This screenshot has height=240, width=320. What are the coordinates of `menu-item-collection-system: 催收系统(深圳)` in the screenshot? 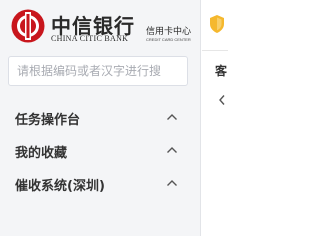 It's located at (100, 183).